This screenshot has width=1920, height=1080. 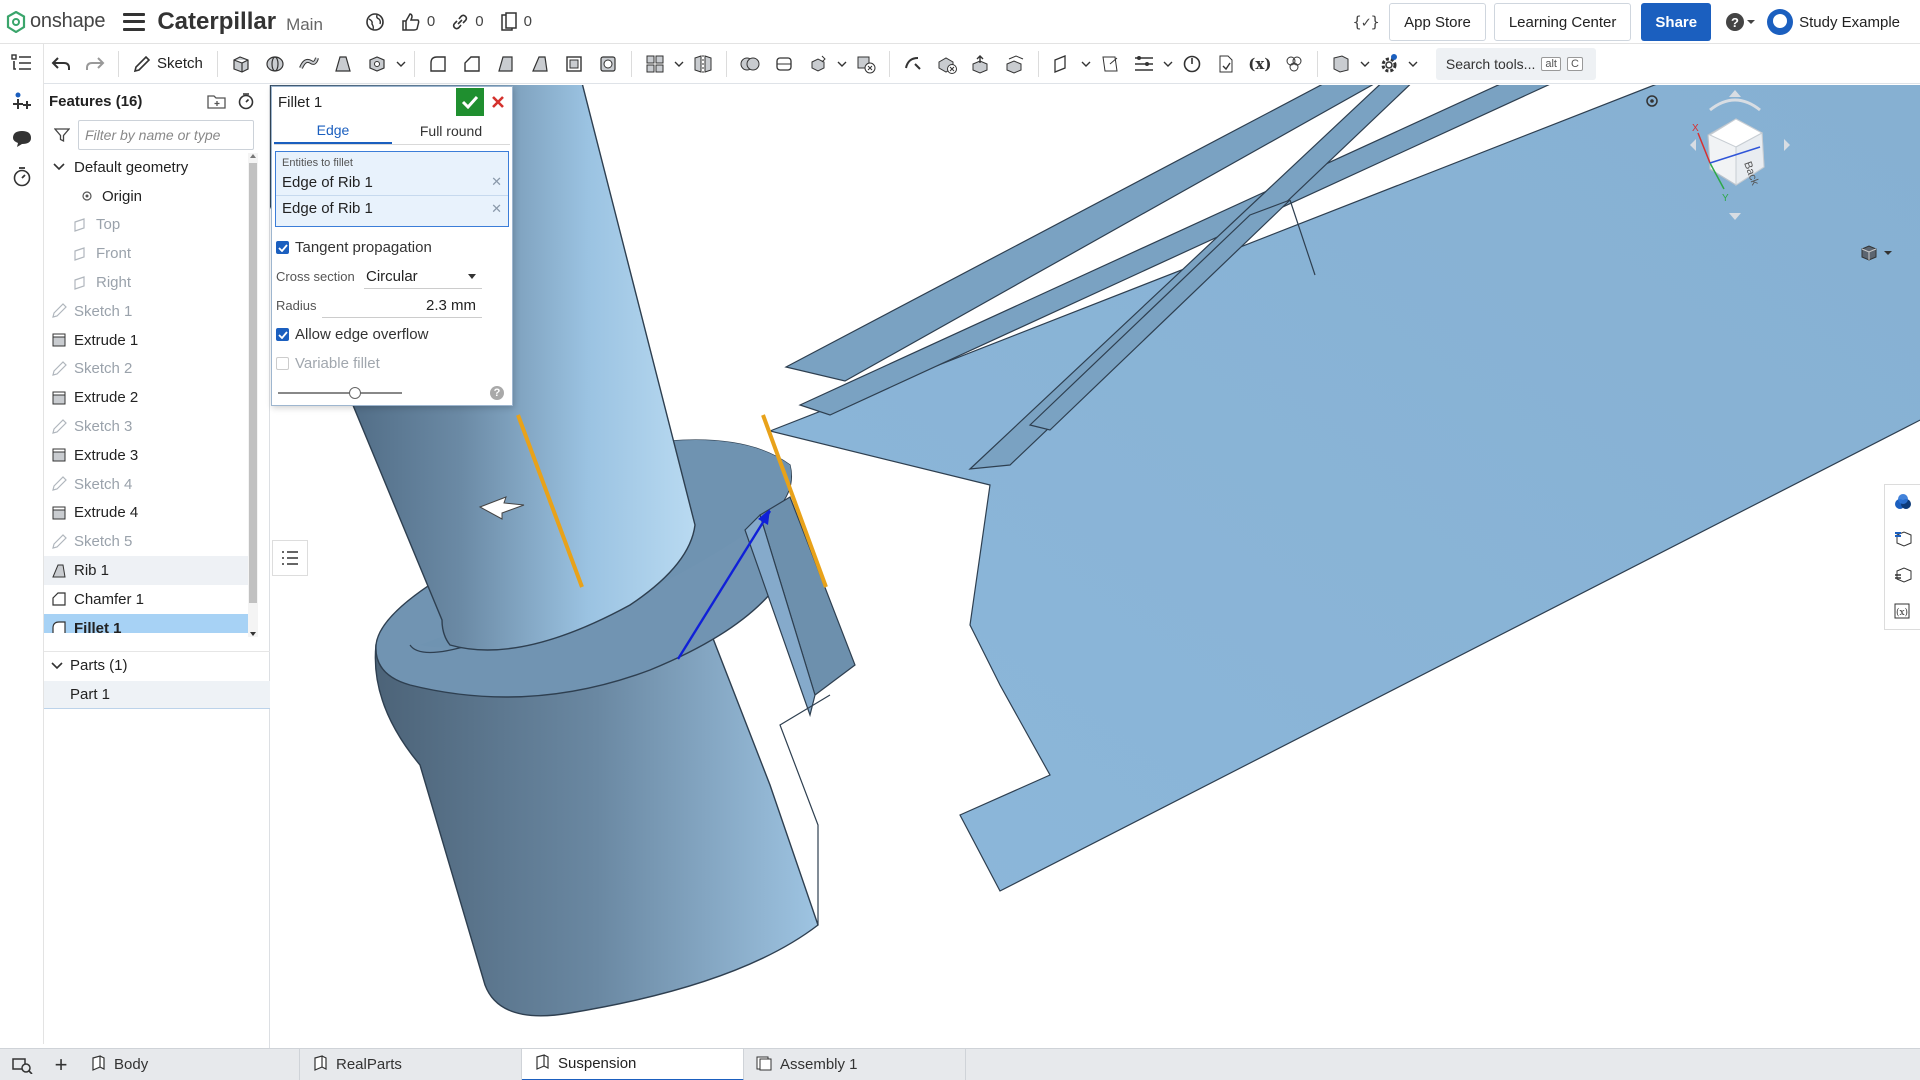 I want to click on helix-icon, so click(x=1144, y=64).